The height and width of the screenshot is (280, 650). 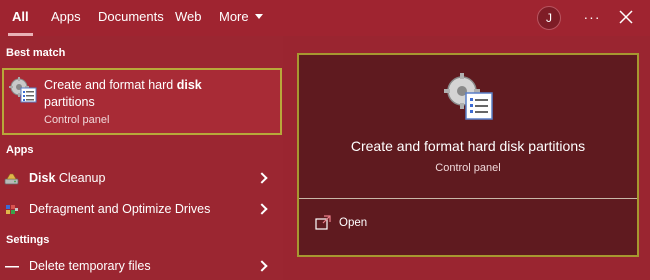 What do you see at coordinates (120, 209) in the screenshot?
I see `app-result-label: Defragment and Optimize Drives` at bounding box center [120, 209].